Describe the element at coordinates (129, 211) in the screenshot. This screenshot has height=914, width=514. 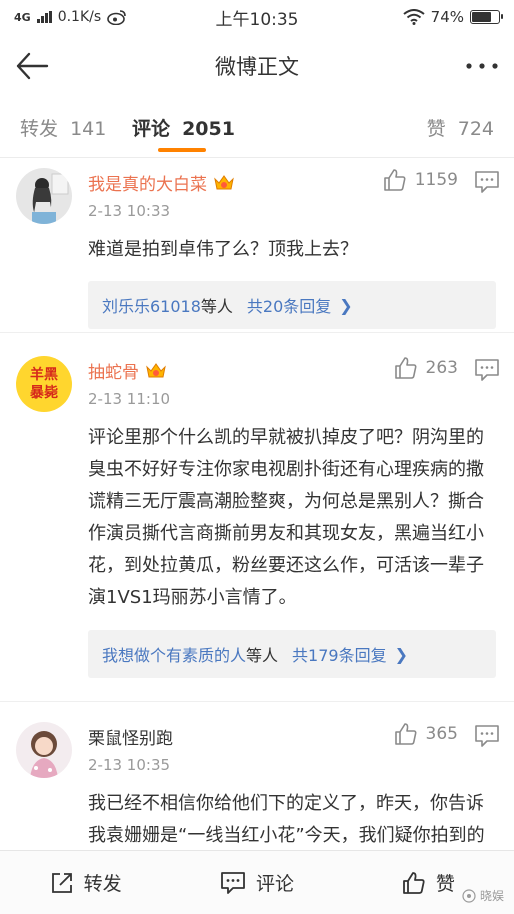
I see `comment-time: 2-13 10:33` at that location.